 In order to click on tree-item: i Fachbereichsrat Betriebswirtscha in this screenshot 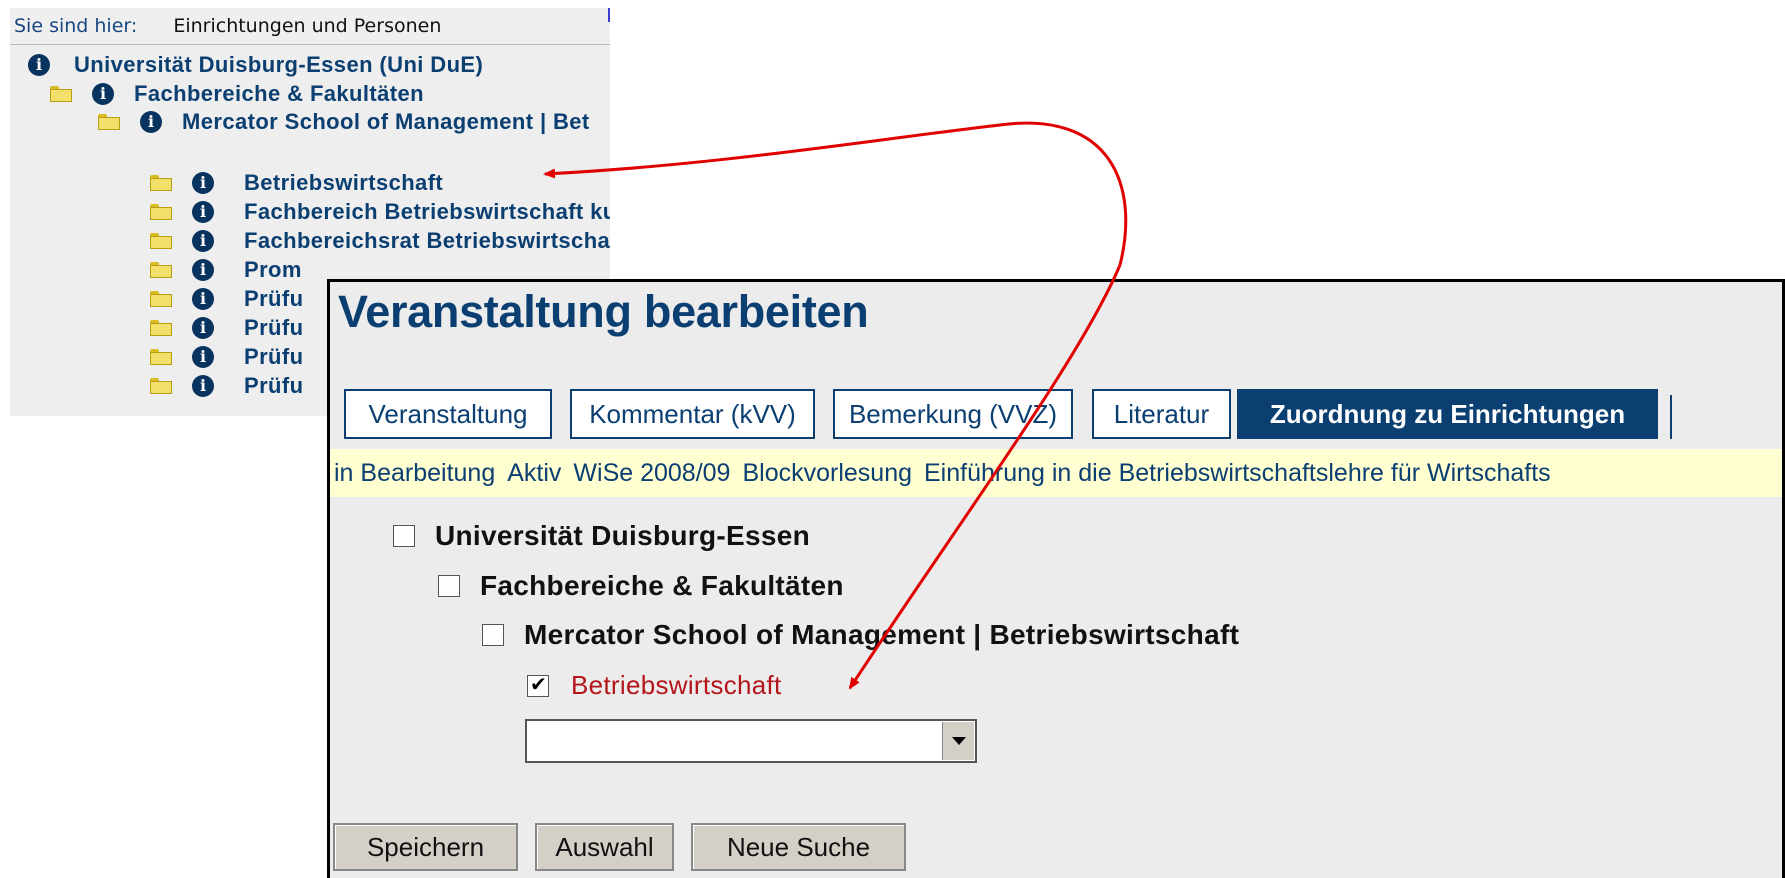, I will do `click(380, 241)`.